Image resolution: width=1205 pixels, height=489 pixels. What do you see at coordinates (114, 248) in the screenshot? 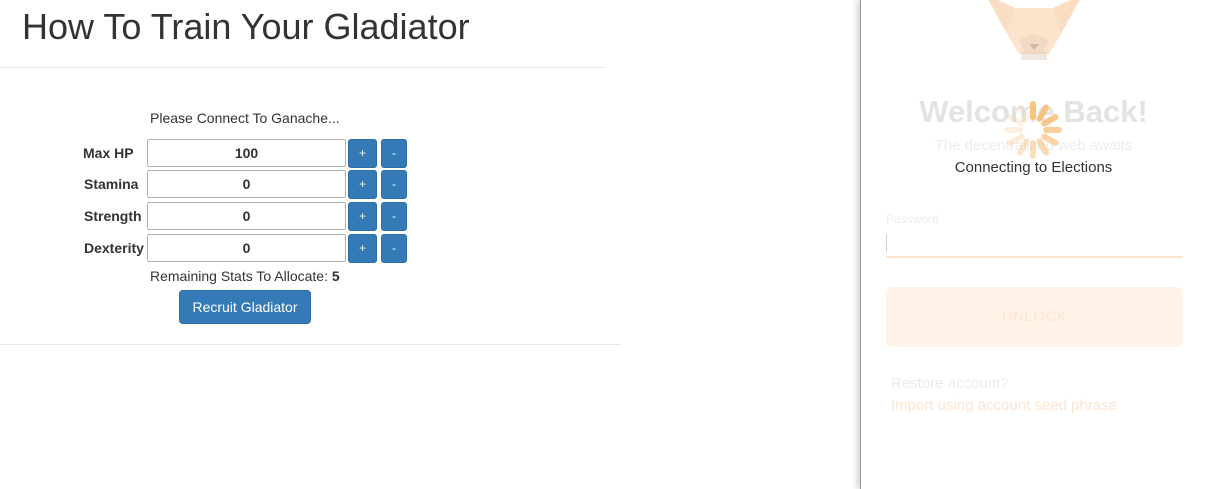
I see `stat-label: Dexterity` at bounding box center [114, 248].